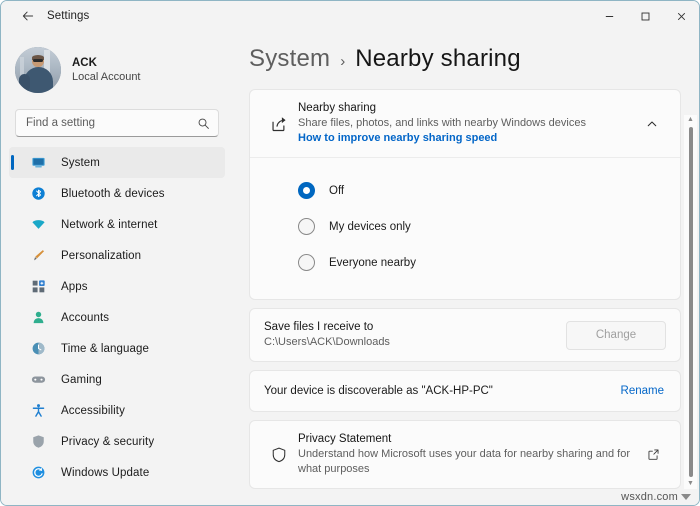  Describe the element at coordinates (101, 255) in the screenshot. I see `sidebar-item-label: Personalization` at that location.